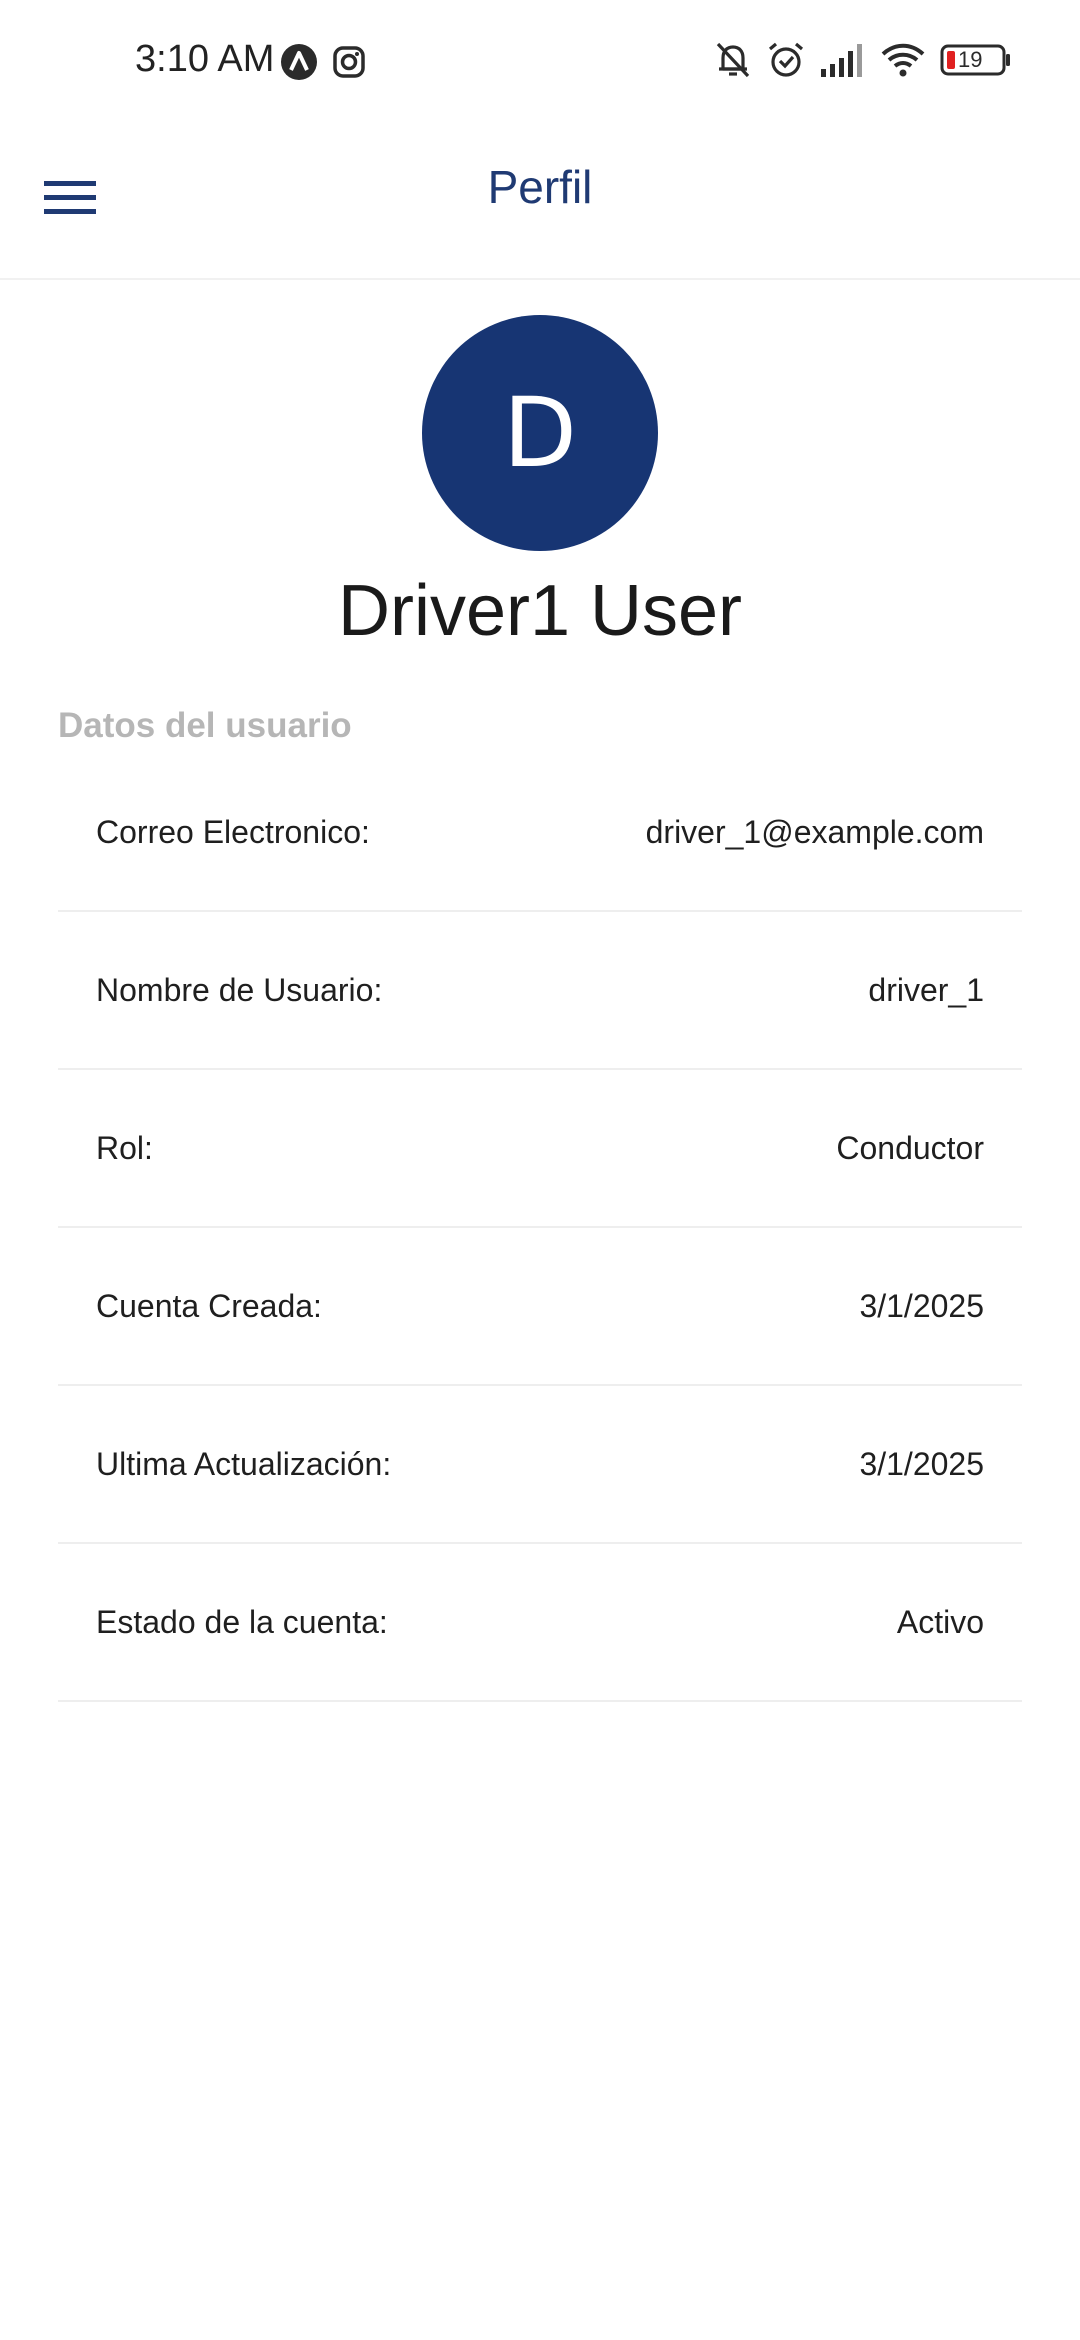 This screenshot has width=1080, height=2340. I want to click on status-right-icons: 19, so click(863, 60).